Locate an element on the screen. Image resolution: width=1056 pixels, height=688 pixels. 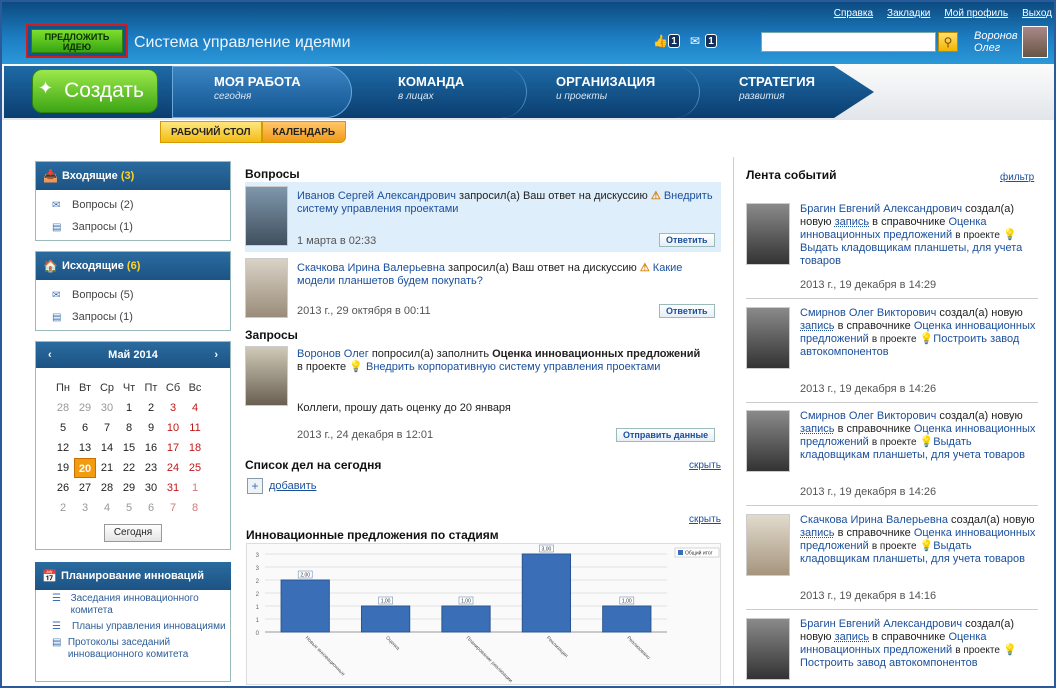
nav-organization: ОРГАНИЗАЦИЯ и проекты is located at coordinates (605, 88).